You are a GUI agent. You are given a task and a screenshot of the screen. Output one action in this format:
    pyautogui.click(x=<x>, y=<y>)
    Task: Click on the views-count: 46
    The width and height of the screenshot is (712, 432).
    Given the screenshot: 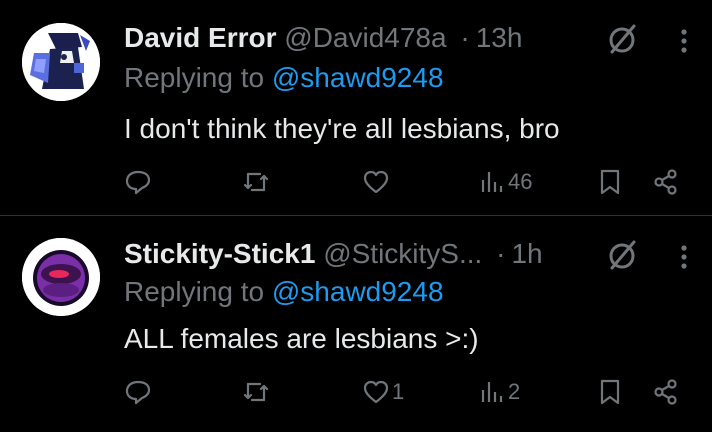 What is the action you would take?
    pyautogui.click(x=520, y=181)
    